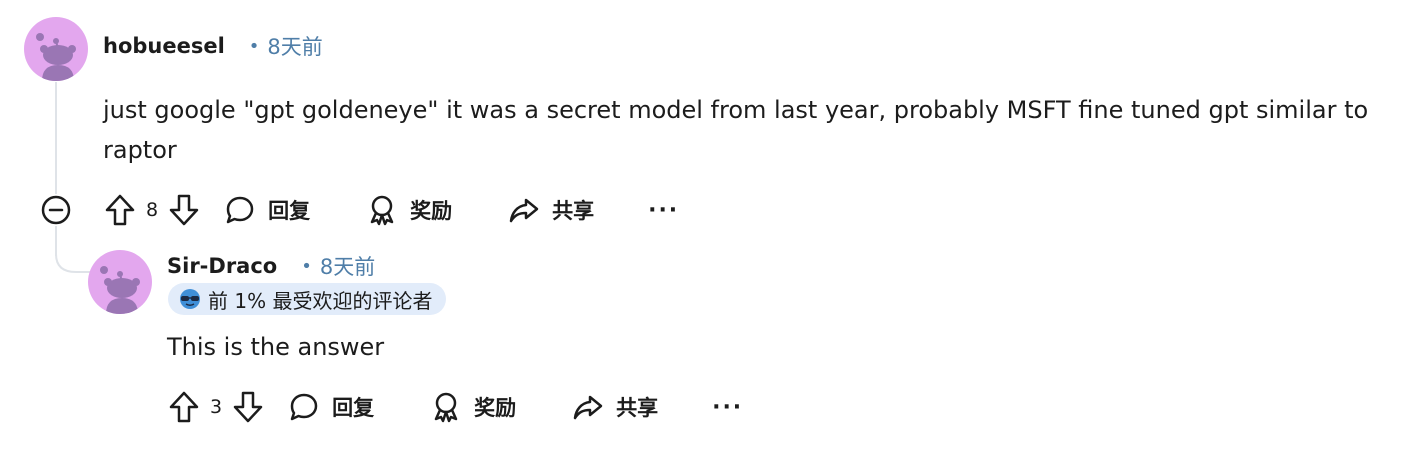  What do you see at coordinates (152, 210) in the screenshot?
I see `vote-count: 8` at bounding box center [152, 210].